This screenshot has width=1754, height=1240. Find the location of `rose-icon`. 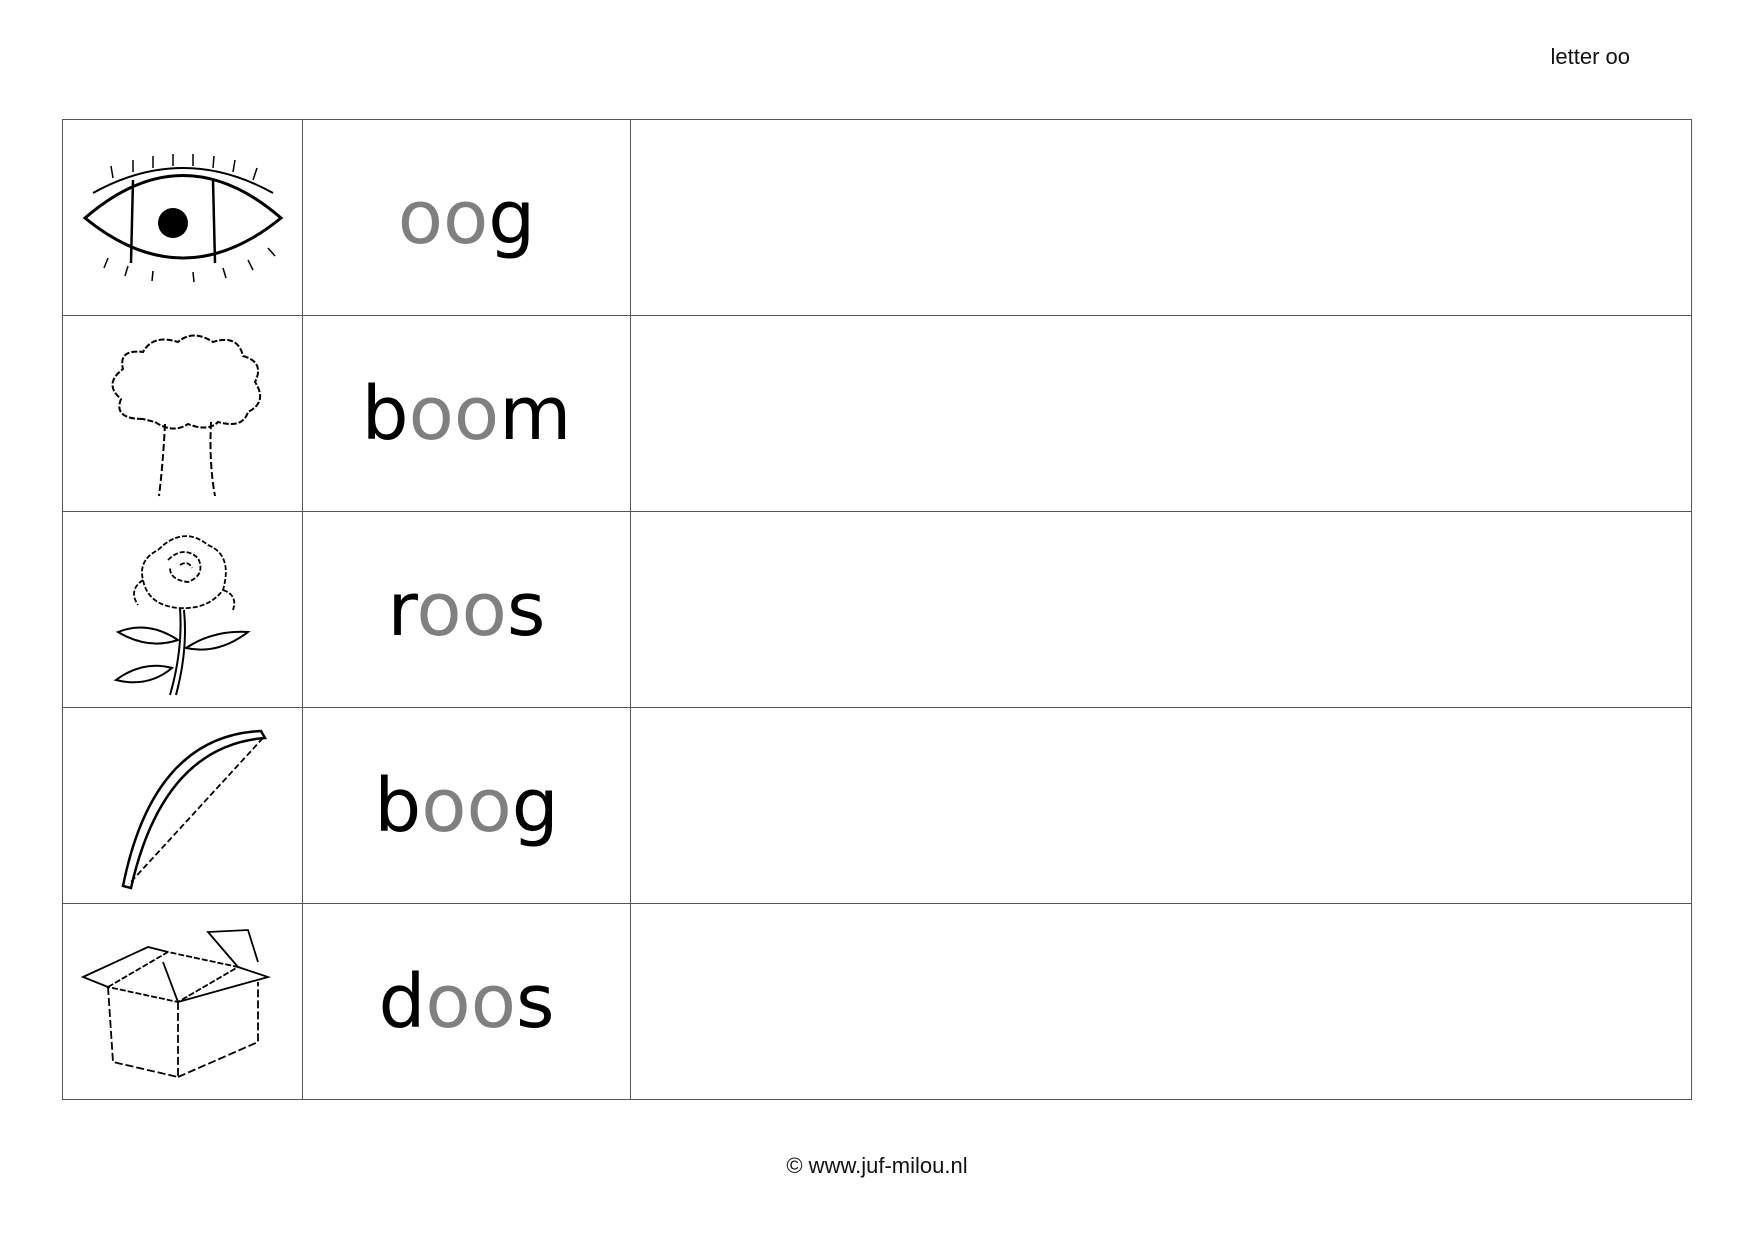

rose-icon is located at coordinates (182, 610).